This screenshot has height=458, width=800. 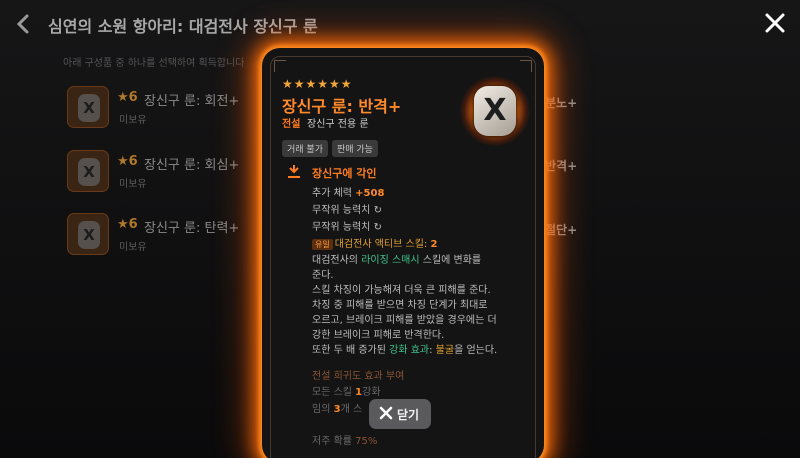 What do you see at coordinates (305, 148) in the screenshot?
I see `tag-untradable: 거래 불가` at bounding box center [305, 148].